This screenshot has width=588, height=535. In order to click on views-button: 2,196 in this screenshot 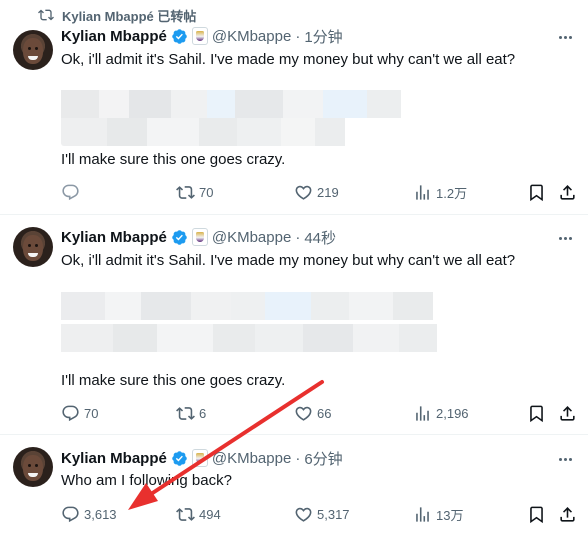, I will do `click(441, 413)`.